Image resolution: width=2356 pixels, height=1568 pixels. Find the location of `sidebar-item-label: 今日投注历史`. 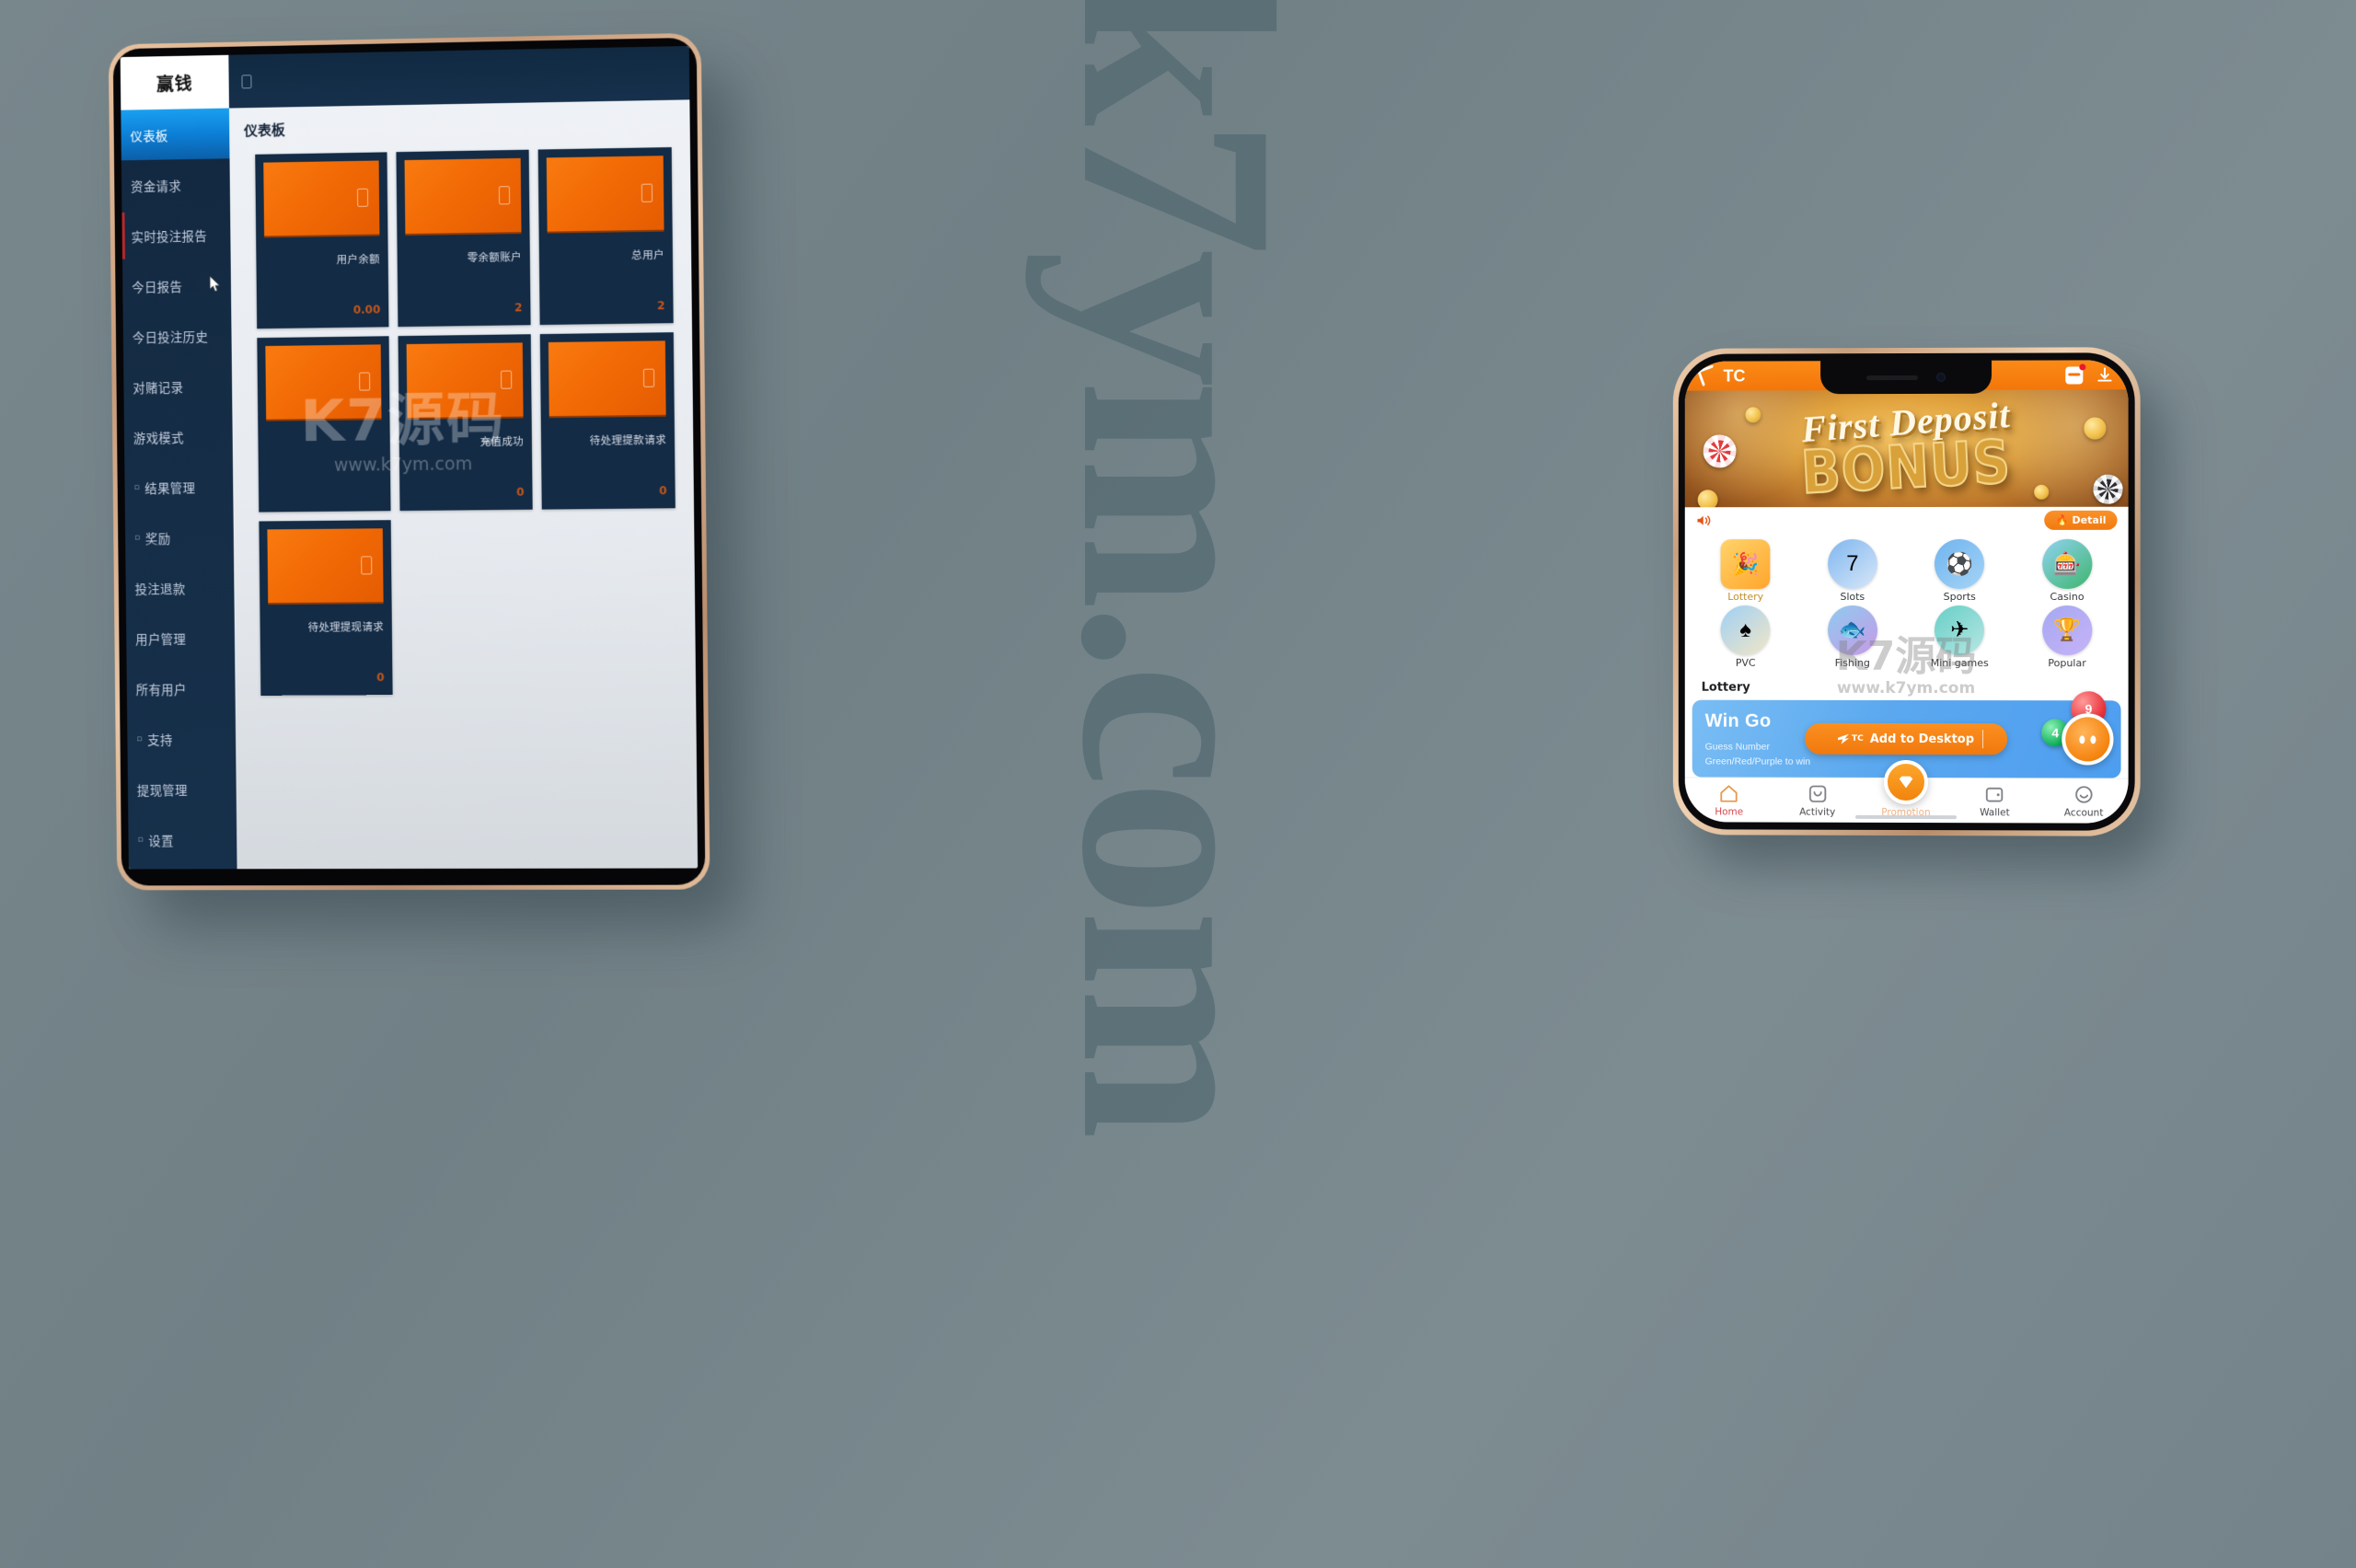

sidebar-item-label: 今日投注历史 is located at coordinates (170, 337).